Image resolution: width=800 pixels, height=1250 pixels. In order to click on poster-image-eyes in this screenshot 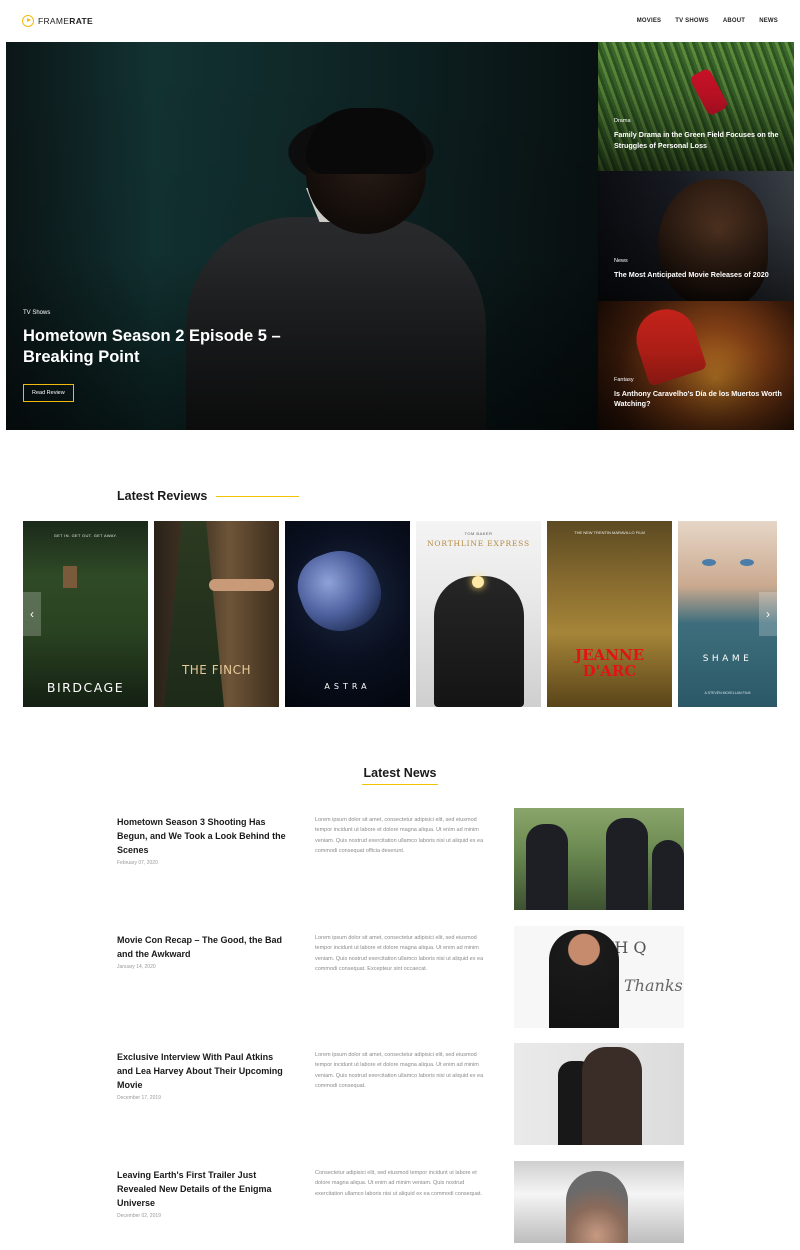, I will do `click(733, 563)`.